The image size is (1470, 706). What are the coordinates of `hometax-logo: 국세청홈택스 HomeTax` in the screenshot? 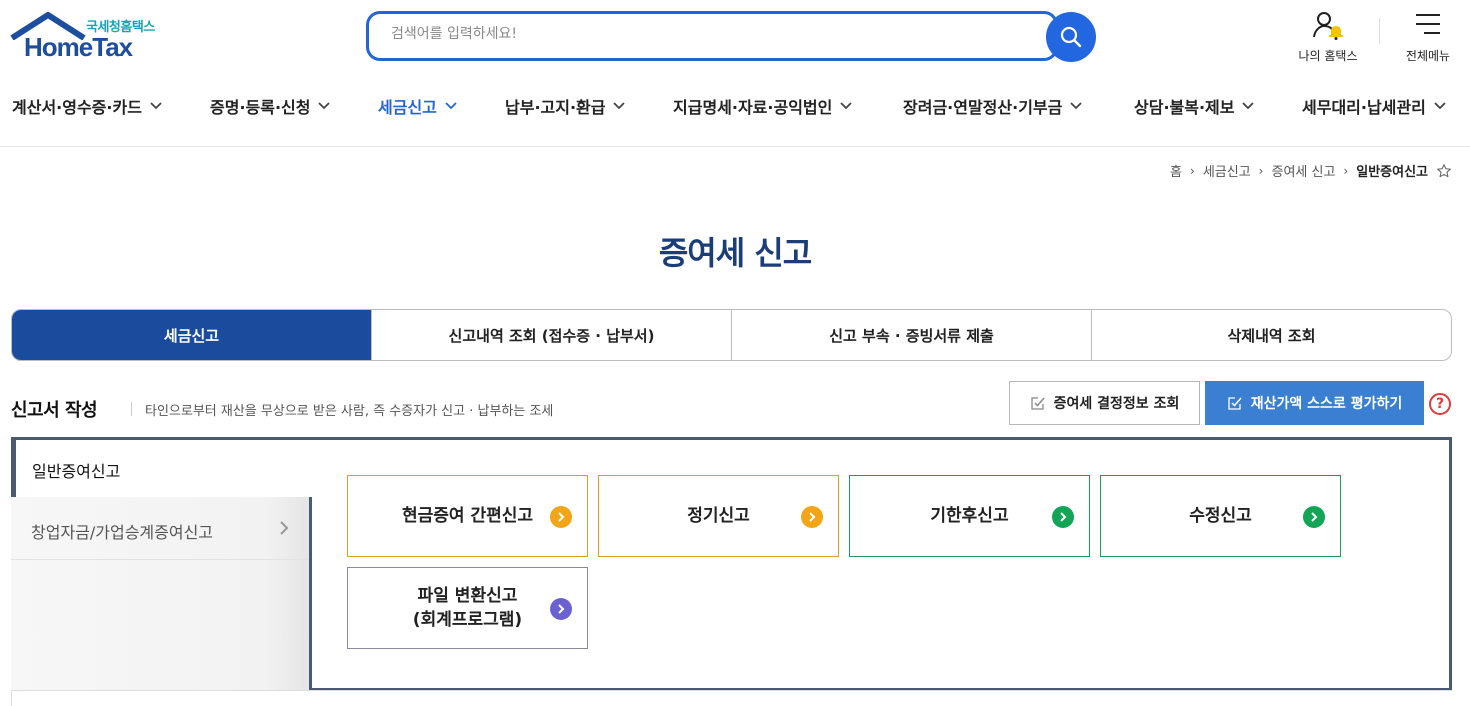 It's located at (90, 37).